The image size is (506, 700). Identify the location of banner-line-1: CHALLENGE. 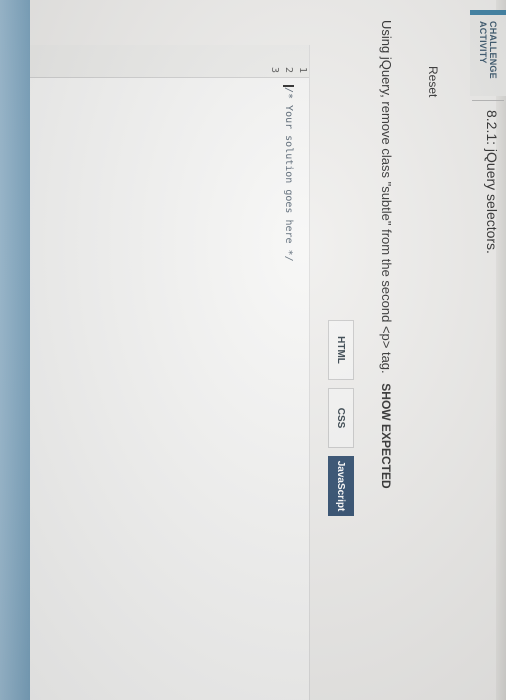
(493, 50).